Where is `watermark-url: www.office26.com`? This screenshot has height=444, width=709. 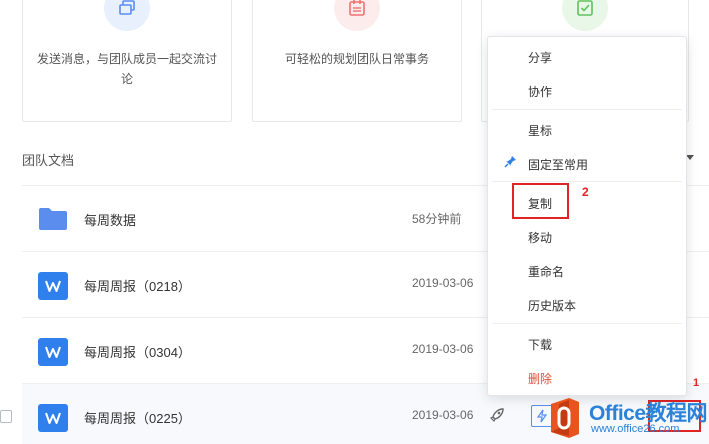
watermark-url: www.office26.com is located at coordinates (635, 429).